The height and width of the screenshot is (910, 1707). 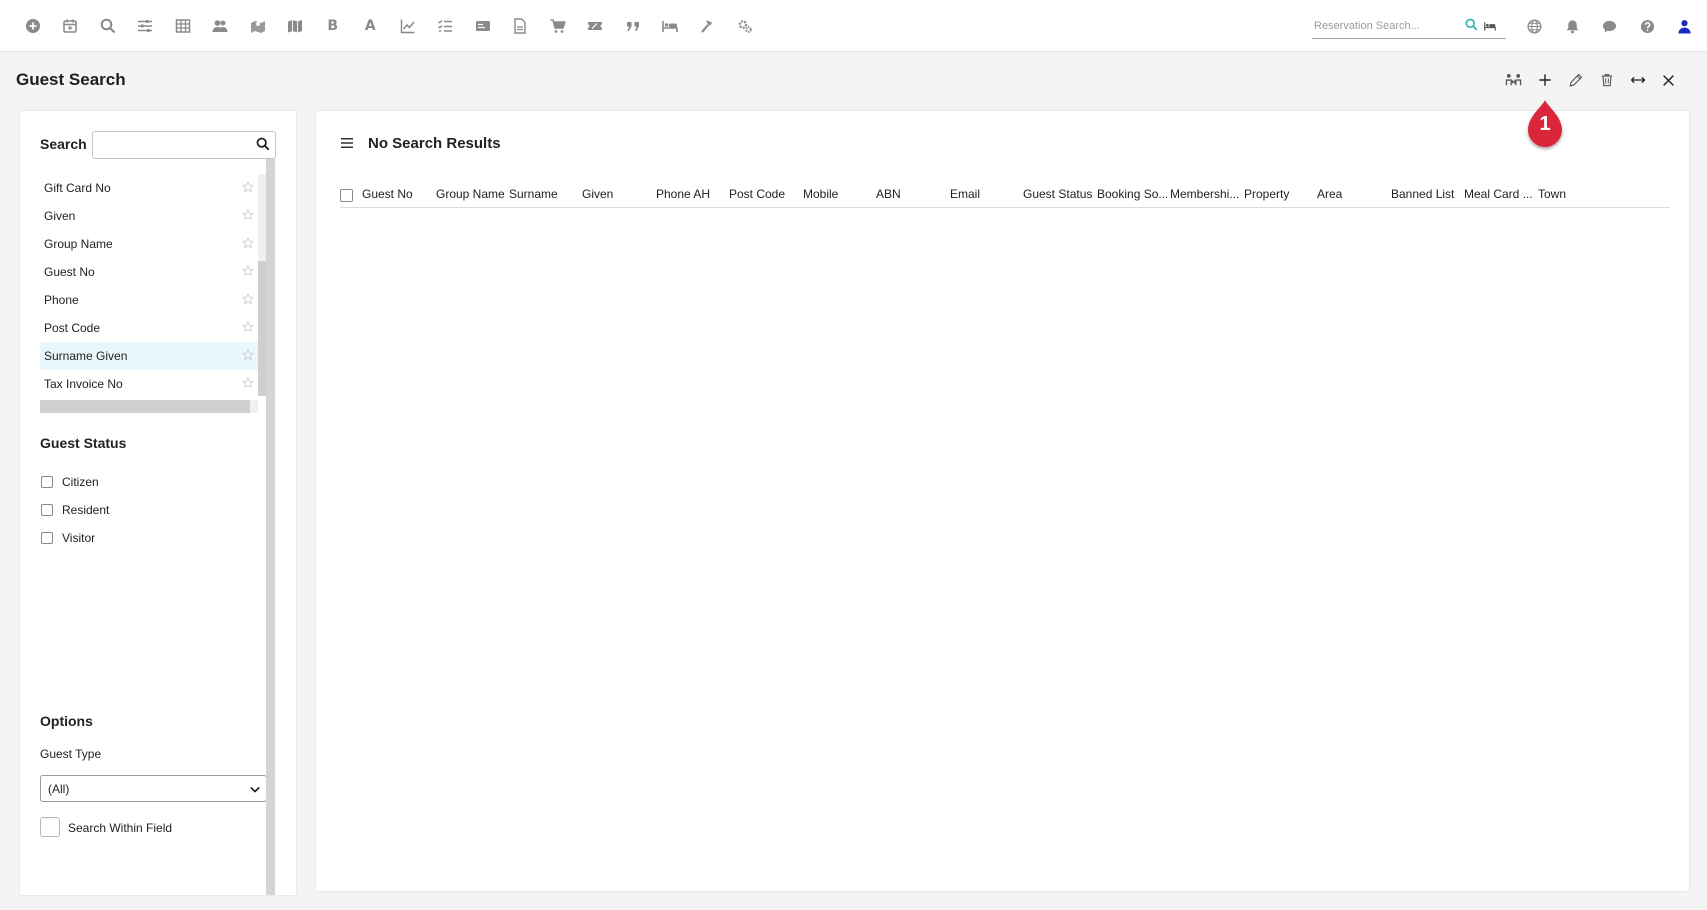 I want to click on guest-status-citizen: Citizen, so click(x=70, y=482).